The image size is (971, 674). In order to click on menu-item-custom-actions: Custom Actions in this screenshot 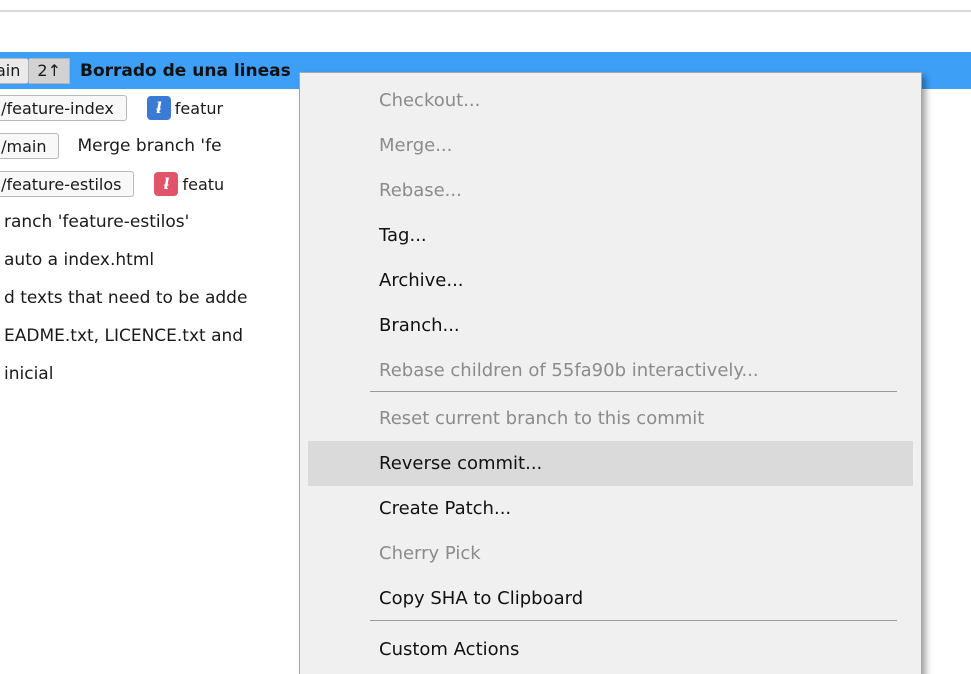, I will do `click(610, 649)`.